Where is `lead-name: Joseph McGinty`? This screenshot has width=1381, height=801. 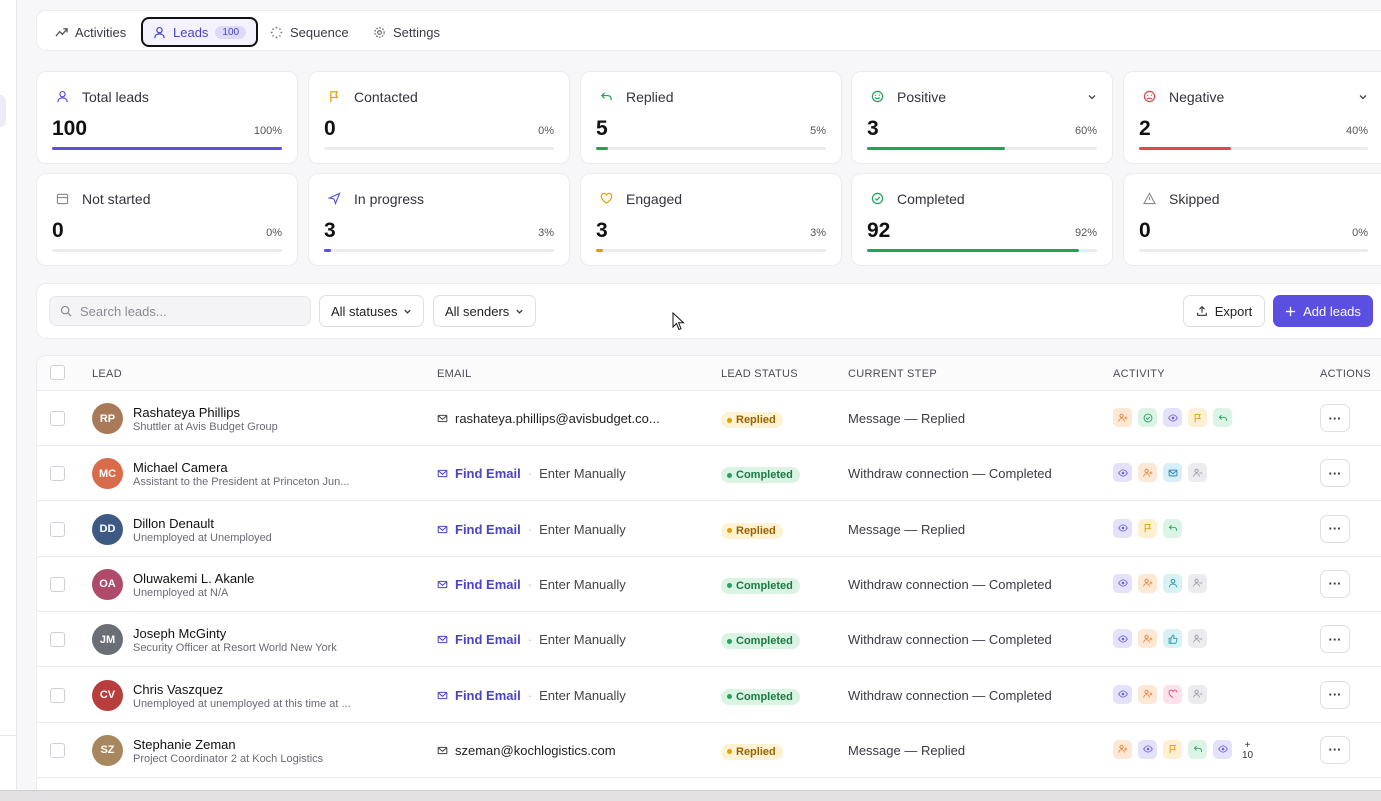
lead-name: Joseph McGinty is located at coordinates (179, 633).